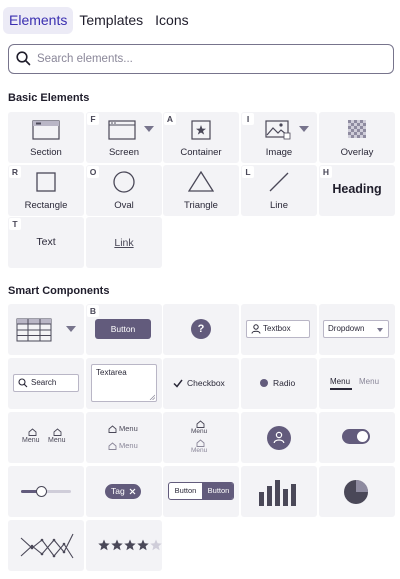  What do you see at coordinates (41, 491) in the screenshot?
I see `slider-knob` at bounding box center [41, 491].